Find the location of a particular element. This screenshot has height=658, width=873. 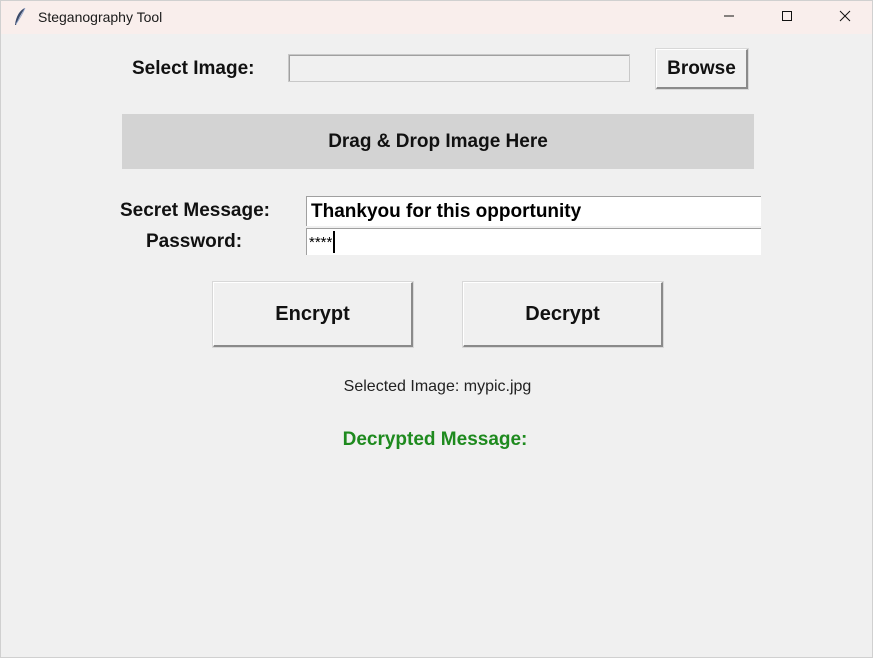

decrypt-button: Decrypt is located at coordinates (563, 314).